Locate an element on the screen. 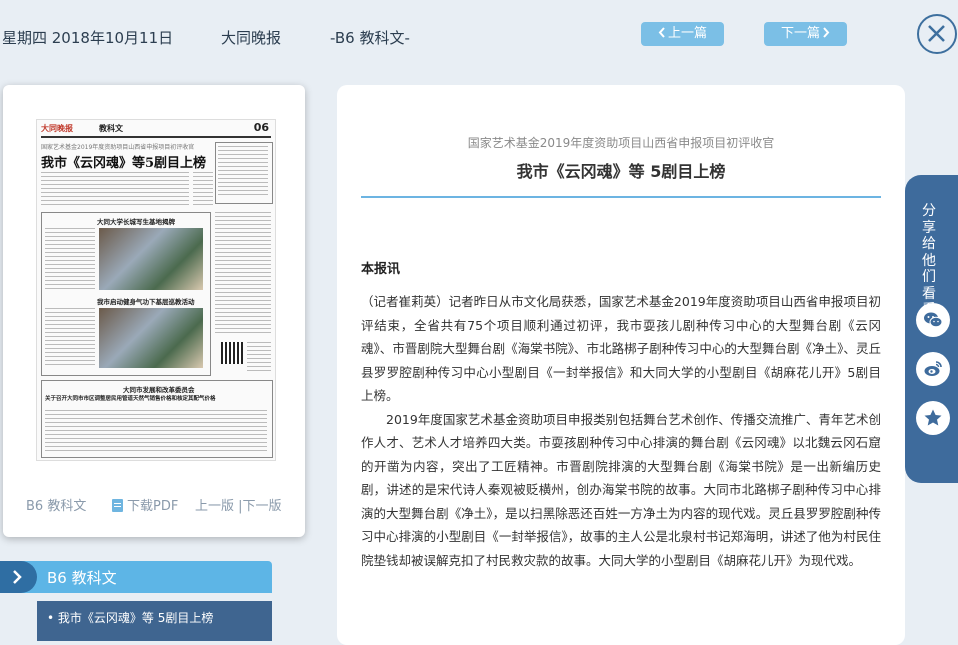  paper-name: 大同晚报 is located at coordinates (251, 38).